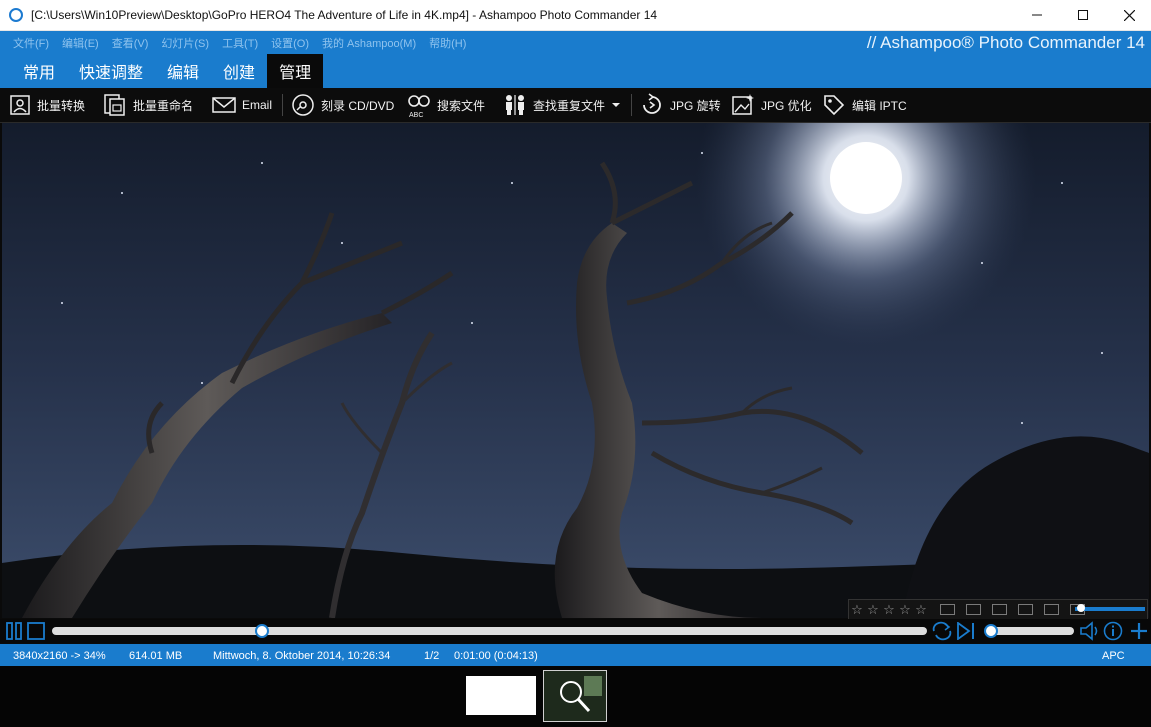 The width and height of the screenshot is (1151, 727). What do you see at coordinates (515, 105) in the screenshot?
I see `duplicate-people-icon` at bounding box center [515, 105].